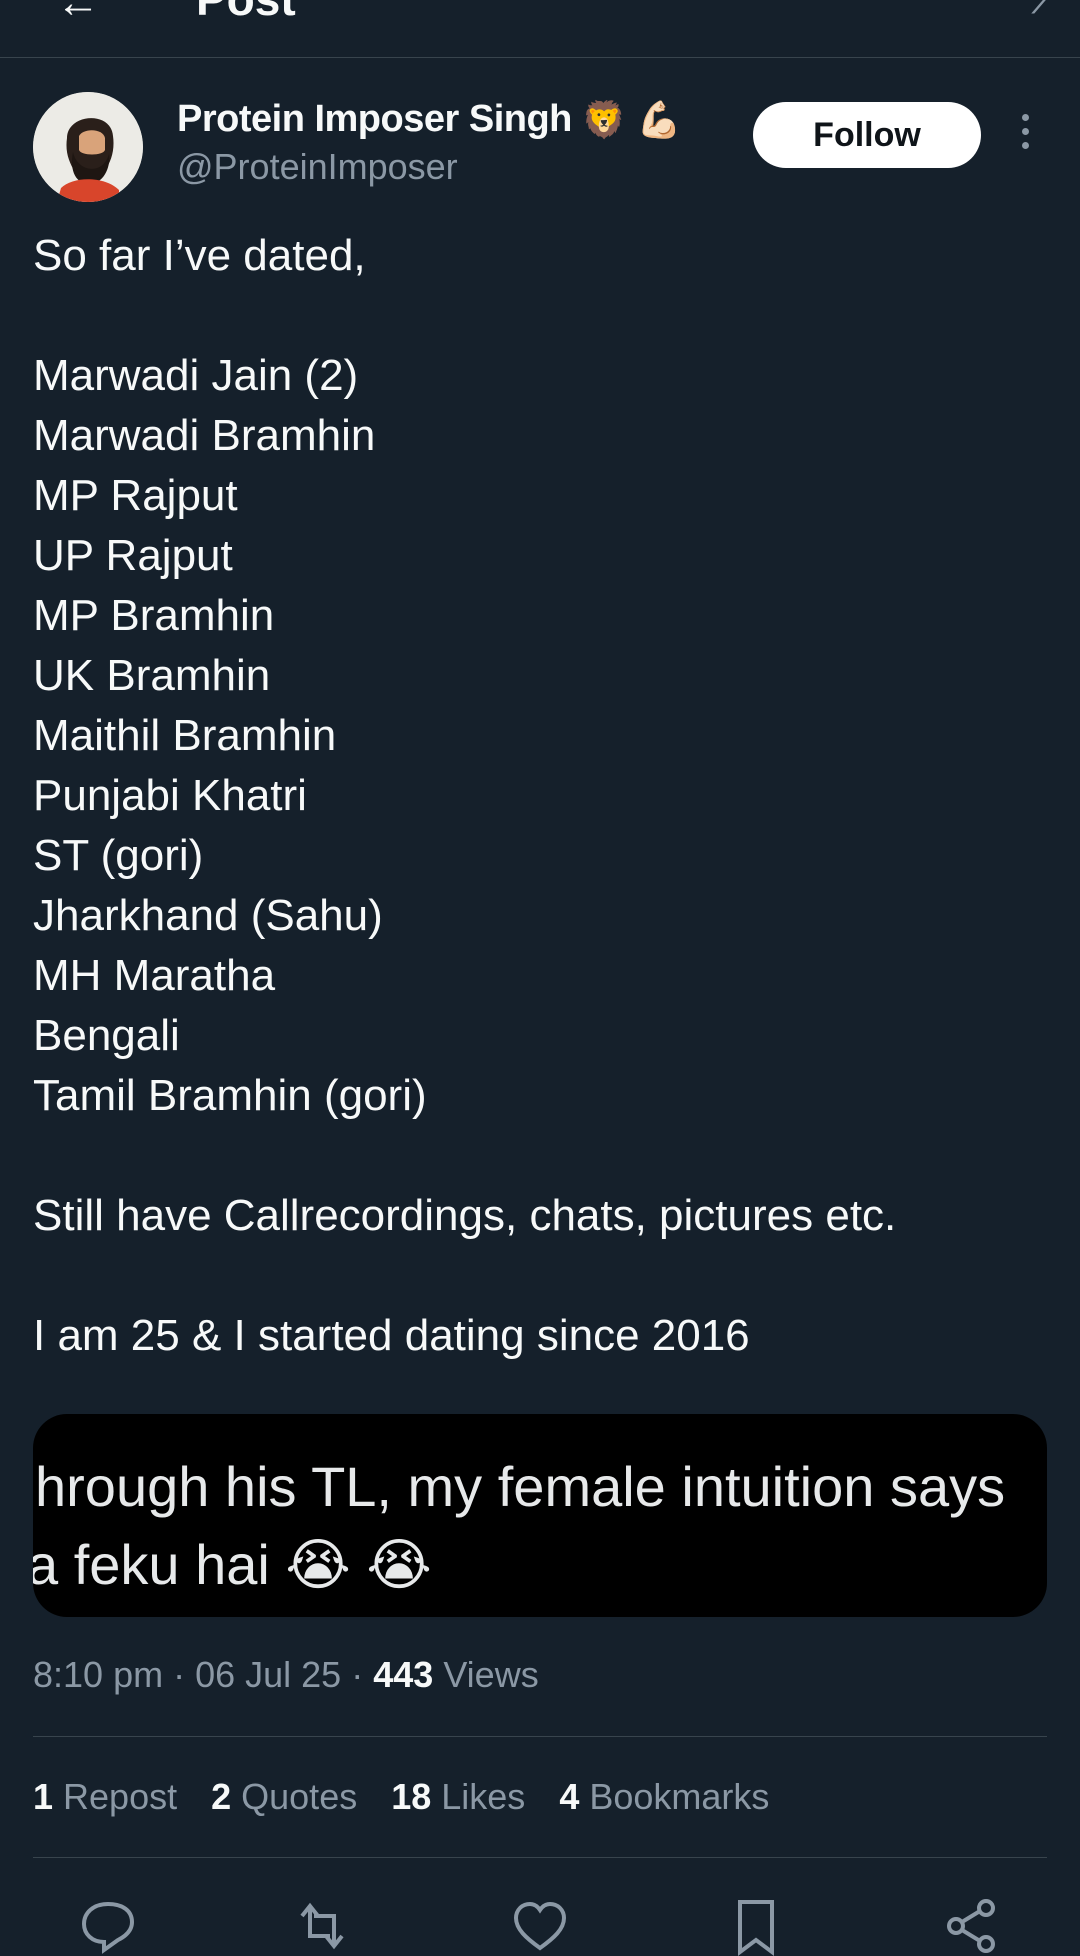  What do you see at coordinates (604, 119) in the screenshot?
I see `lion-emoji: 🦁` at bounding box center [604, 119].